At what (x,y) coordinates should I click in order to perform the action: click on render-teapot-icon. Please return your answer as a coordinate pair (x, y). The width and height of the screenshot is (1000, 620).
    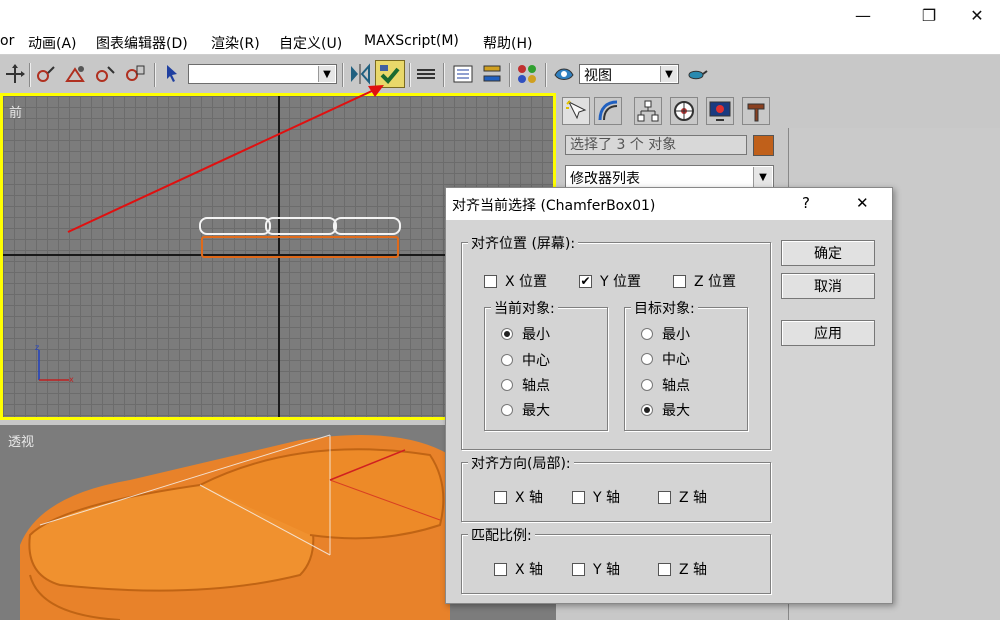
    Looking at the image, I should click on (696, 74).